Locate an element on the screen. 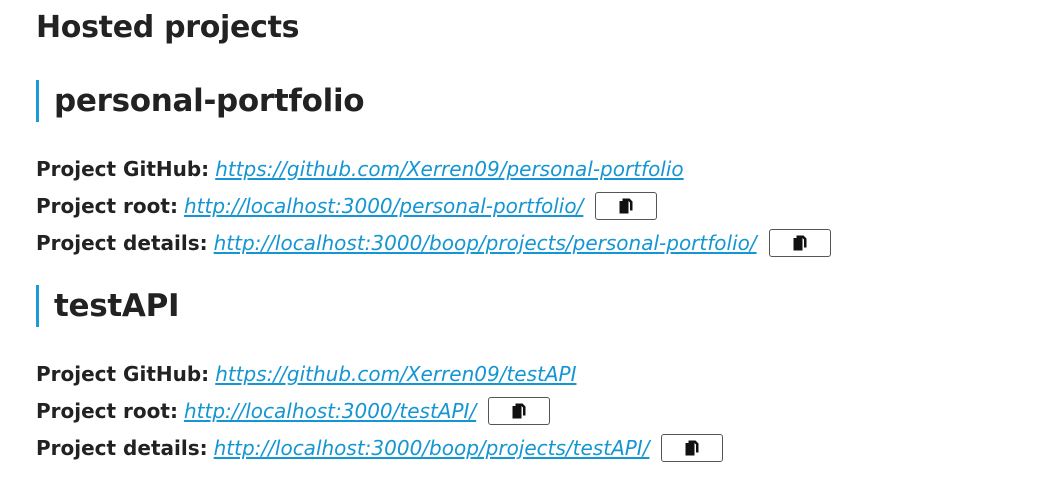 This screenshot has height=486, width=1062. project-github-link: https://github.com/Xerren09/testAPI is located at coordinates (395, 374).